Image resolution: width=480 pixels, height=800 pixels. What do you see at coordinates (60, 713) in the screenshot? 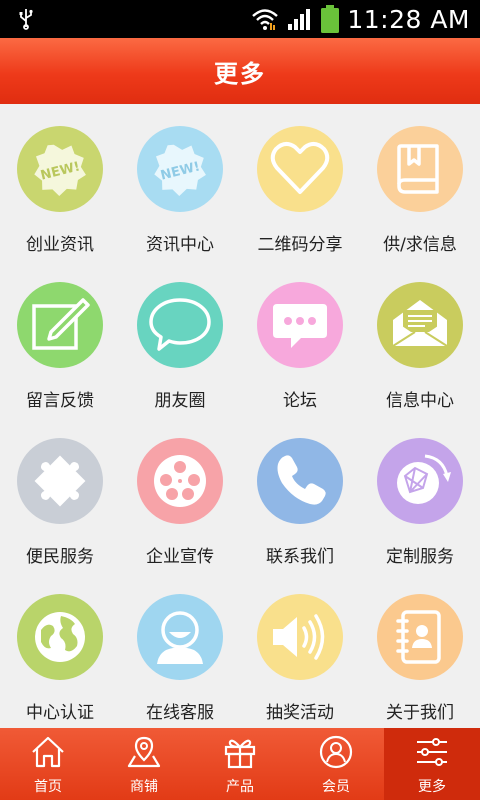
I see `grid-item-label: 中心认证` at bounding box center [60, 713].